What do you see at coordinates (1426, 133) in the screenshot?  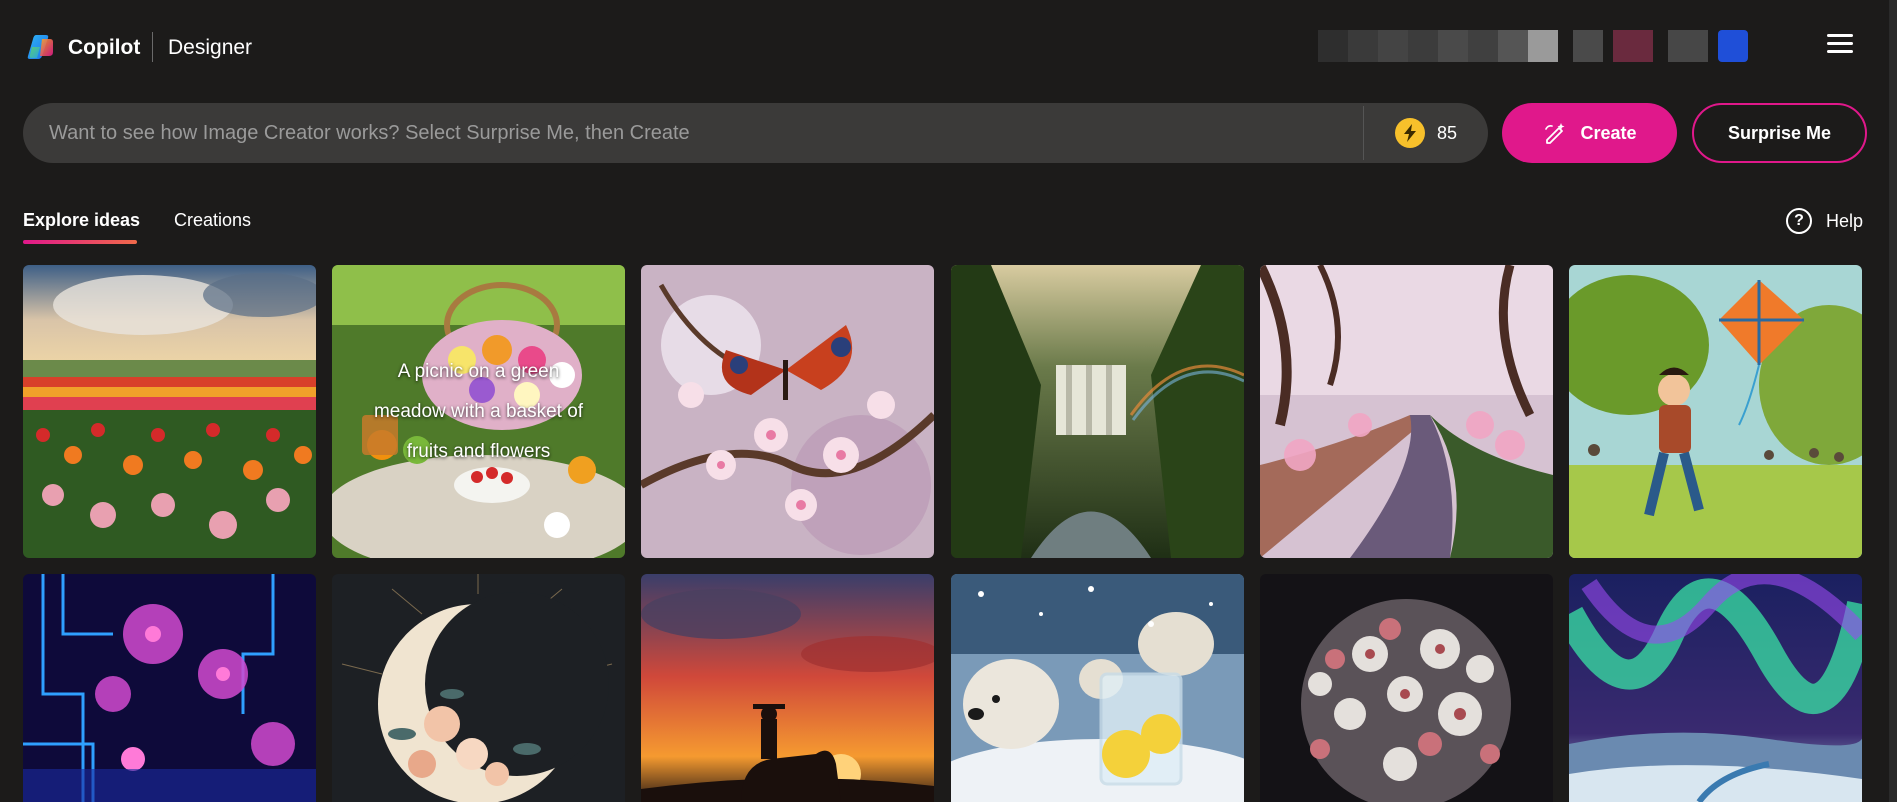 I see `boost-counter: 85` at bounding box center [1426, 133].